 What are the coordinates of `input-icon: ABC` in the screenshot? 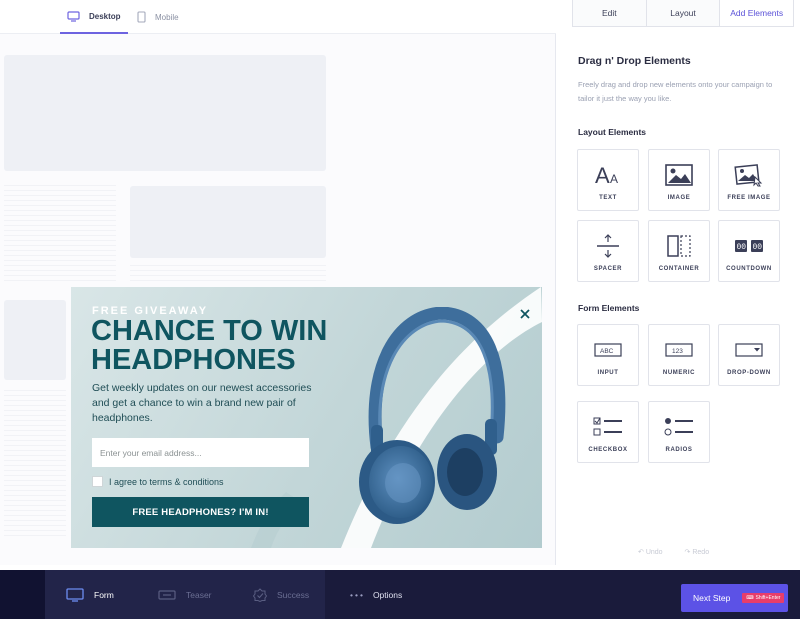 It's located at (608, 350).